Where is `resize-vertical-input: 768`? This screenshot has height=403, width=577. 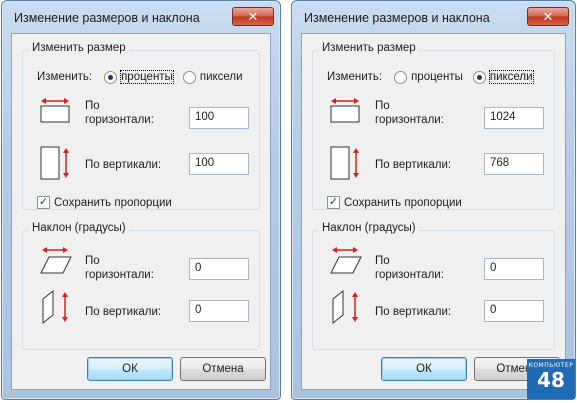 resize-vertical-input: 768 is located at coordinates (514, 164).